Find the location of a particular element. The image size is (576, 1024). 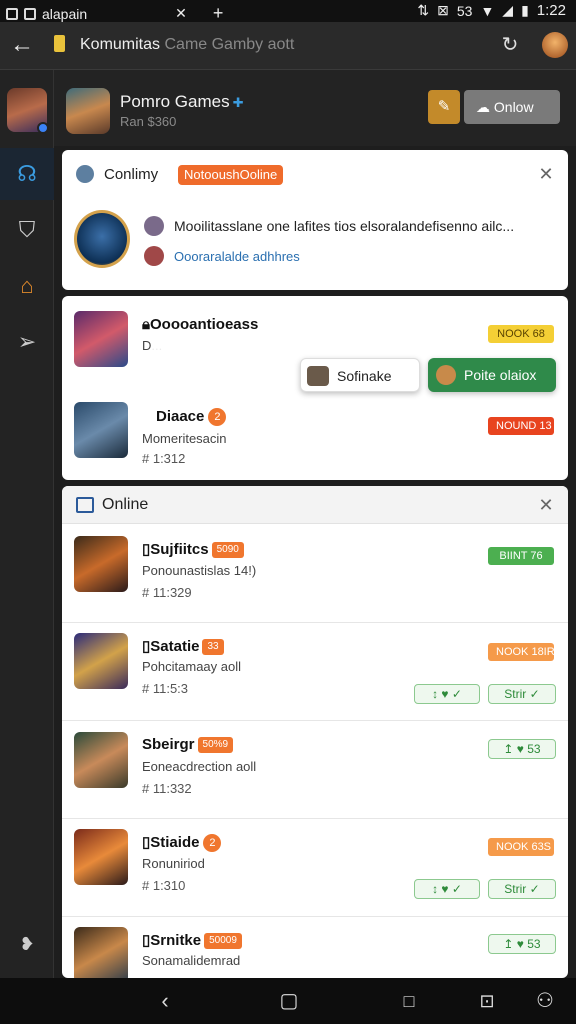

status-pill: BIINT 76 is located at coordinates (521, 556).